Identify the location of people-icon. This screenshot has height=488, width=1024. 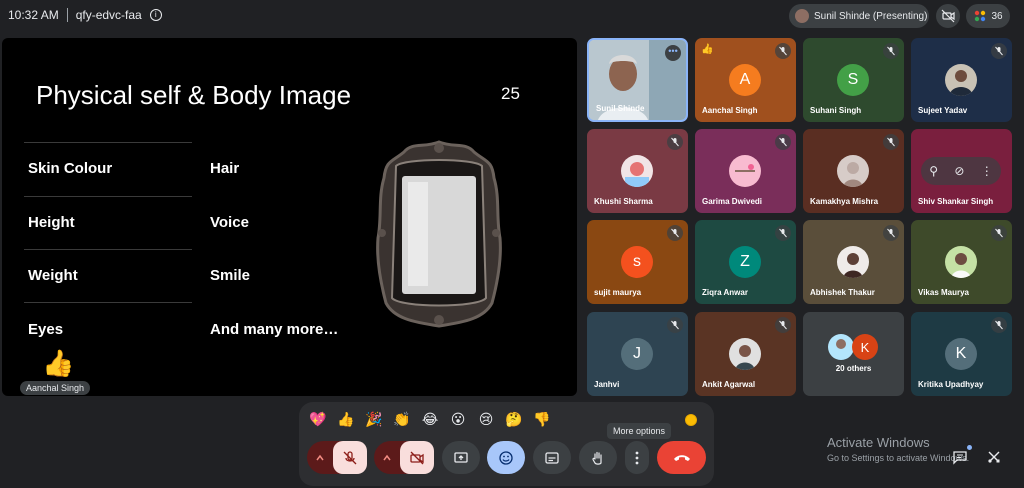
(980, 16).